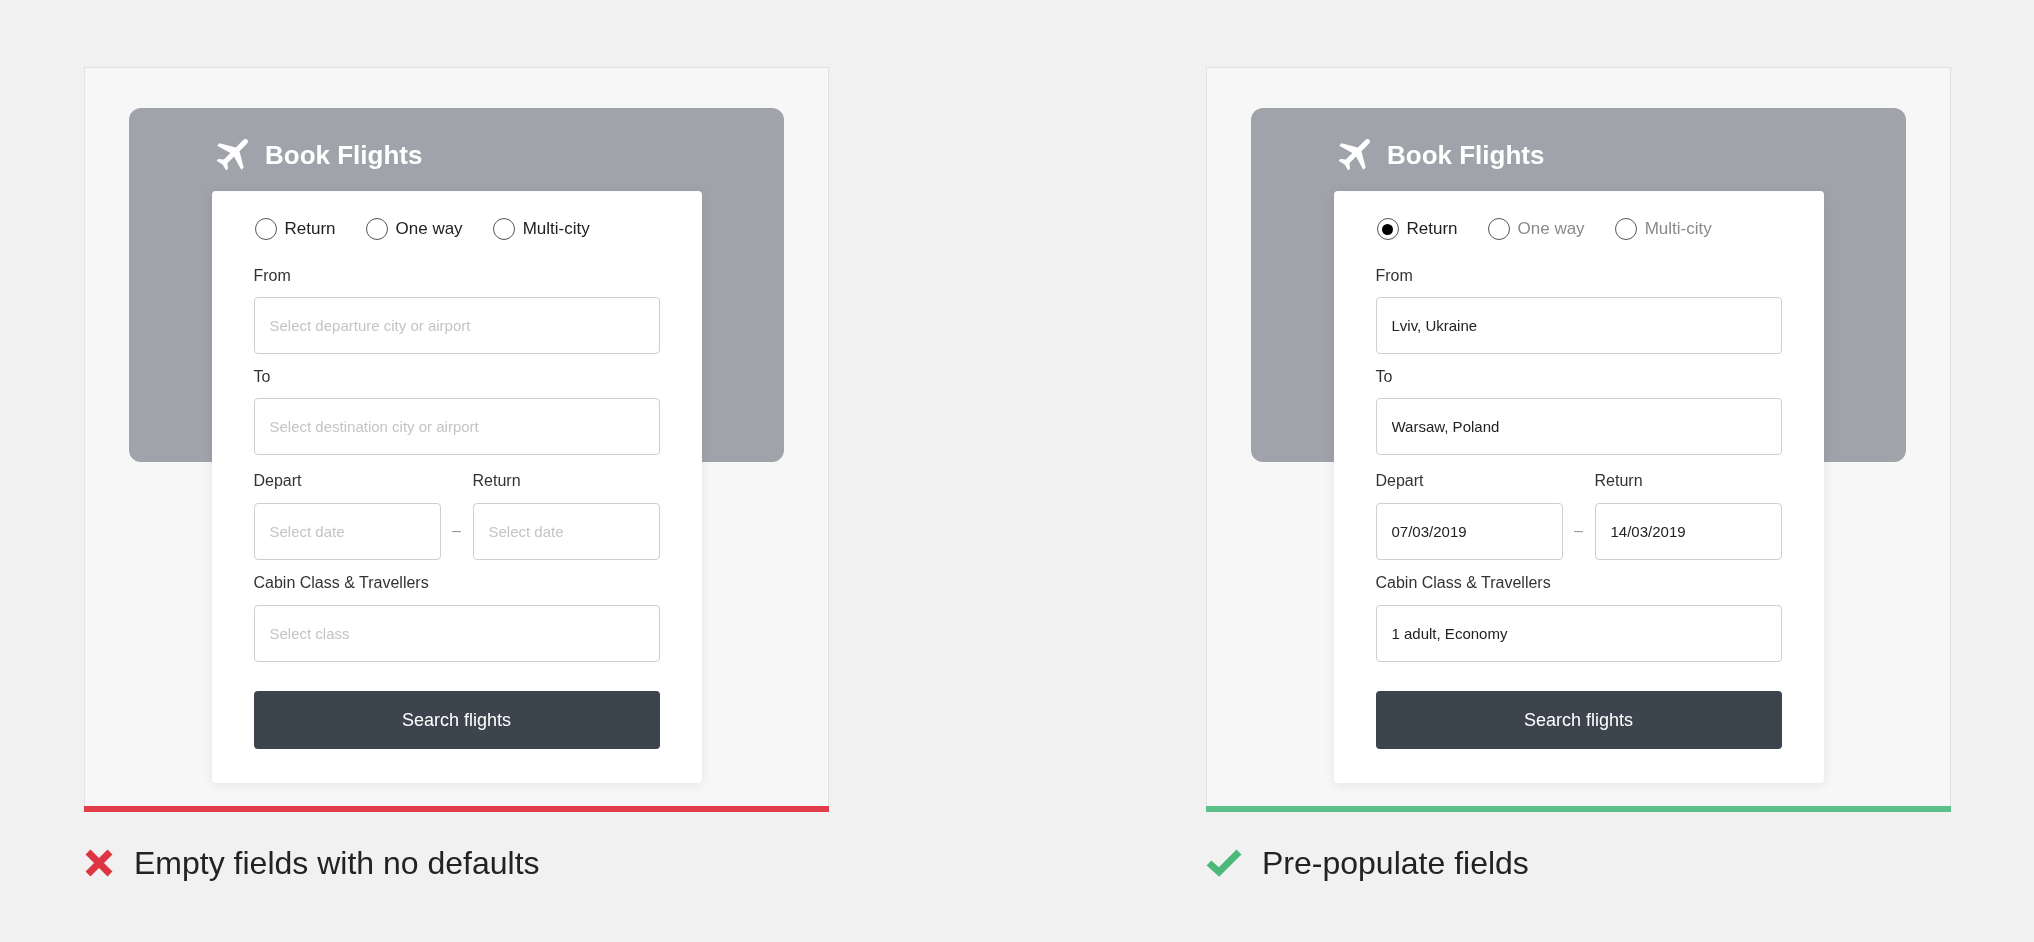 Image resolution: width=2034 pixels, height=942 pixels. I want to click on checkmark-icon, so click(1224, 863).